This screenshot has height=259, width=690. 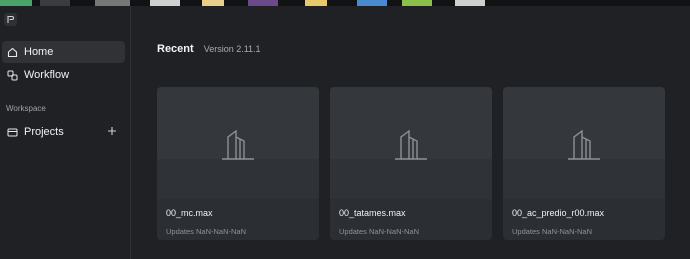 I want to click on add-project-plus-icon, so click(x=112, y=131).